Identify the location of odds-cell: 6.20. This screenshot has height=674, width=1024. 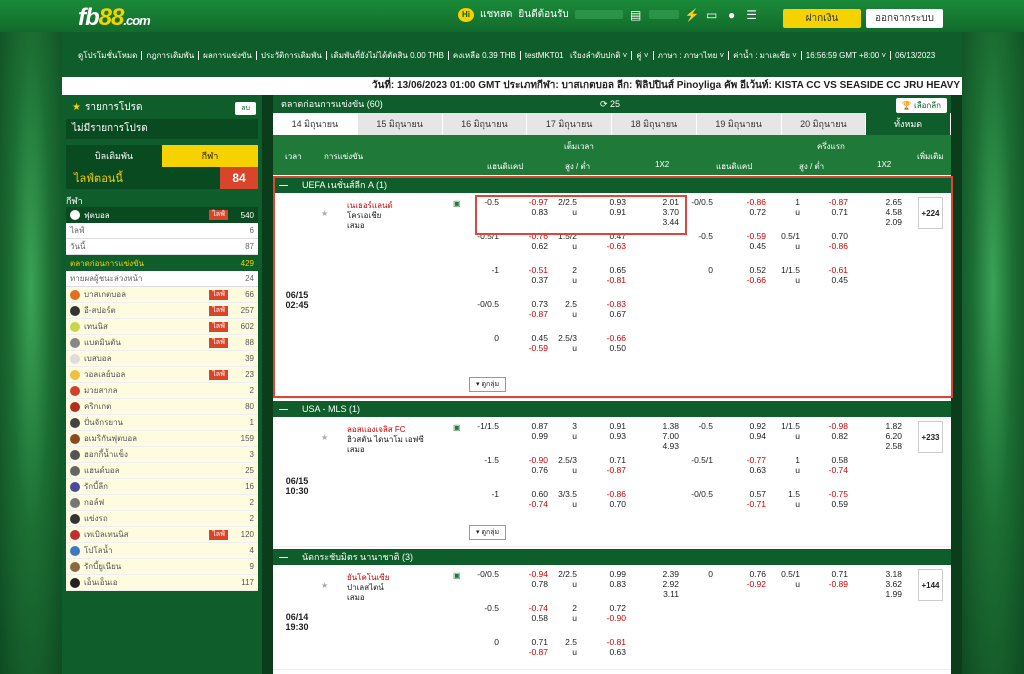
(888, 436).